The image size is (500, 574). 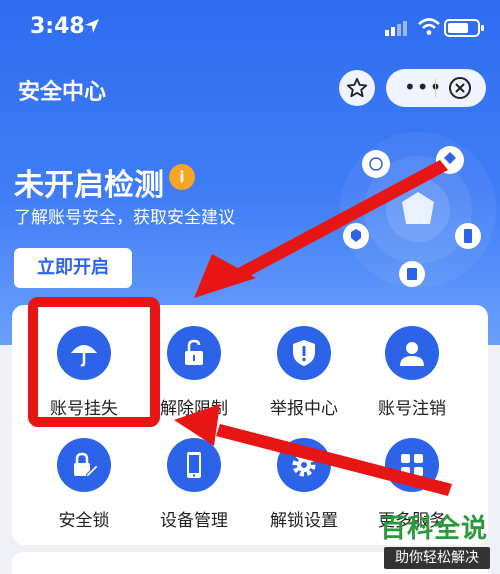 What do you see at coordinates (313, 450) in the screenshot?
I see `arrow-lower` at bounding box center [313, 450].